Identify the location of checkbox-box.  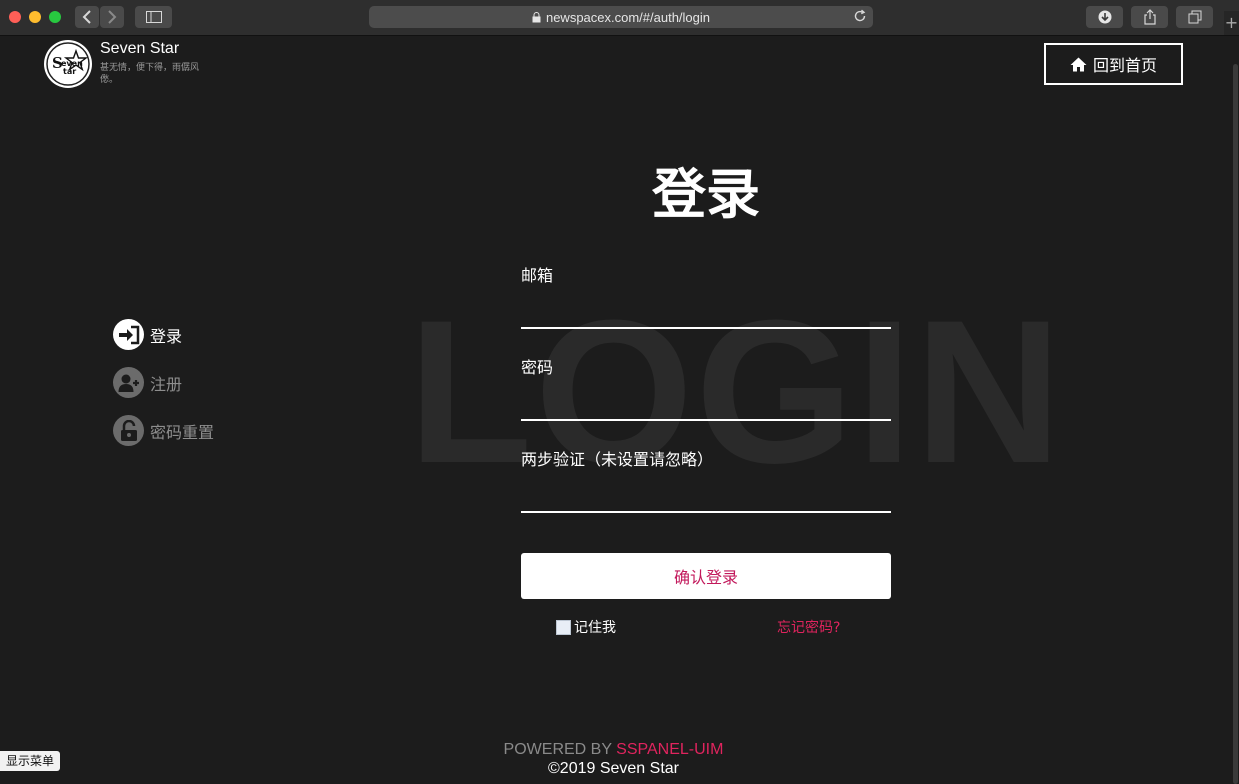
(563, 627).